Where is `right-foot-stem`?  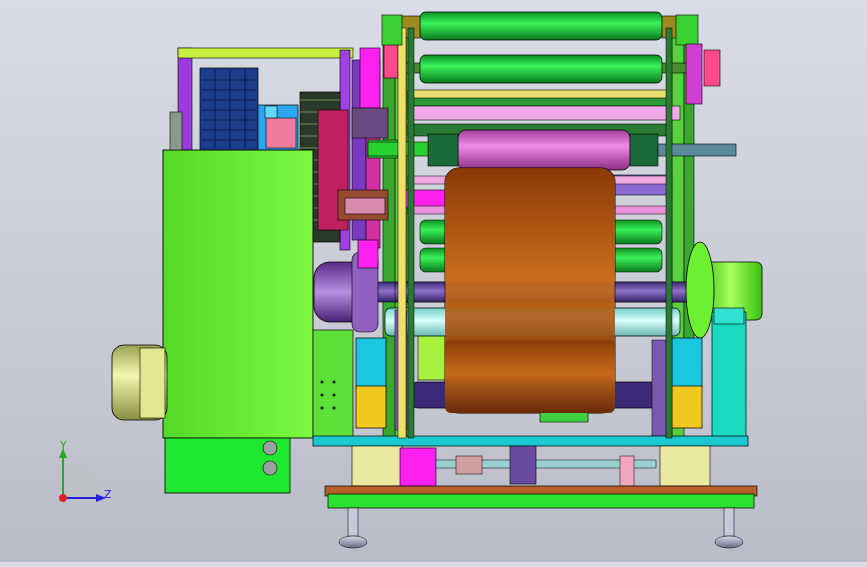
right-foot-stem is located at coordinates (729, 522).